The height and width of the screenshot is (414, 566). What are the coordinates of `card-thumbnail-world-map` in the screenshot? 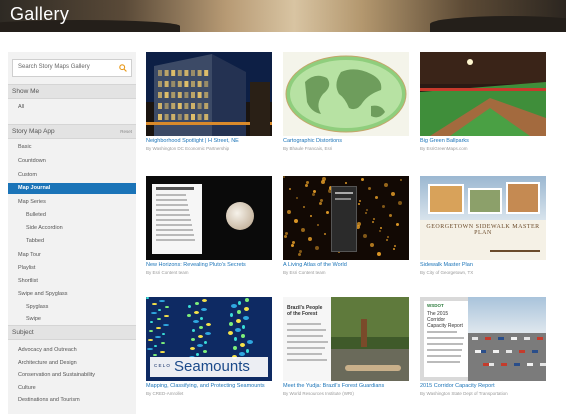 It's located at (346, 94).